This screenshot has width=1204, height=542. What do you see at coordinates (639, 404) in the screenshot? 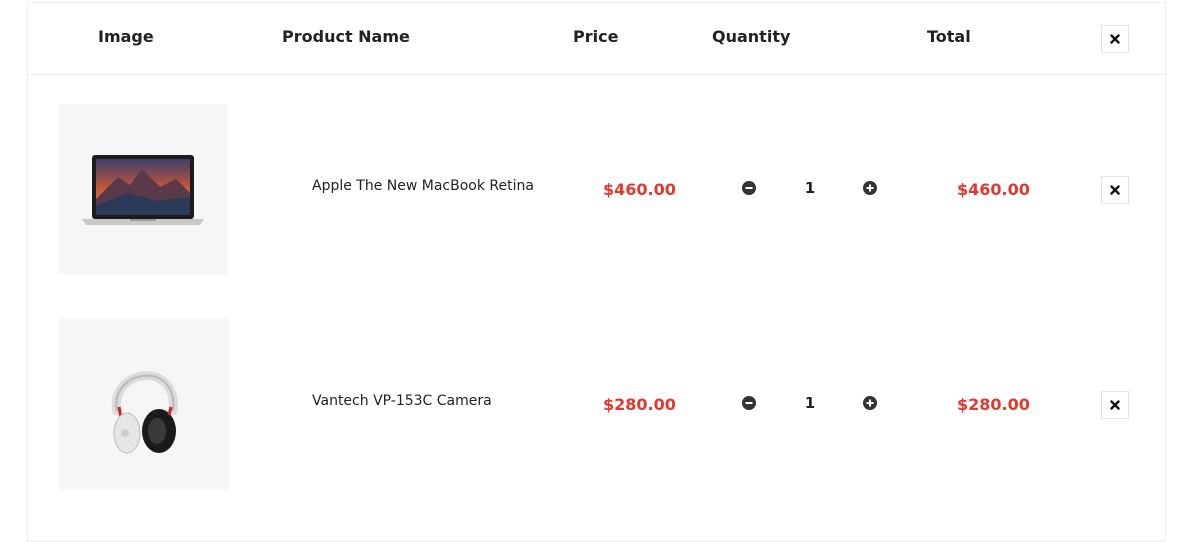
I see `product-price: $280.00` at bounding box center [639, 404].